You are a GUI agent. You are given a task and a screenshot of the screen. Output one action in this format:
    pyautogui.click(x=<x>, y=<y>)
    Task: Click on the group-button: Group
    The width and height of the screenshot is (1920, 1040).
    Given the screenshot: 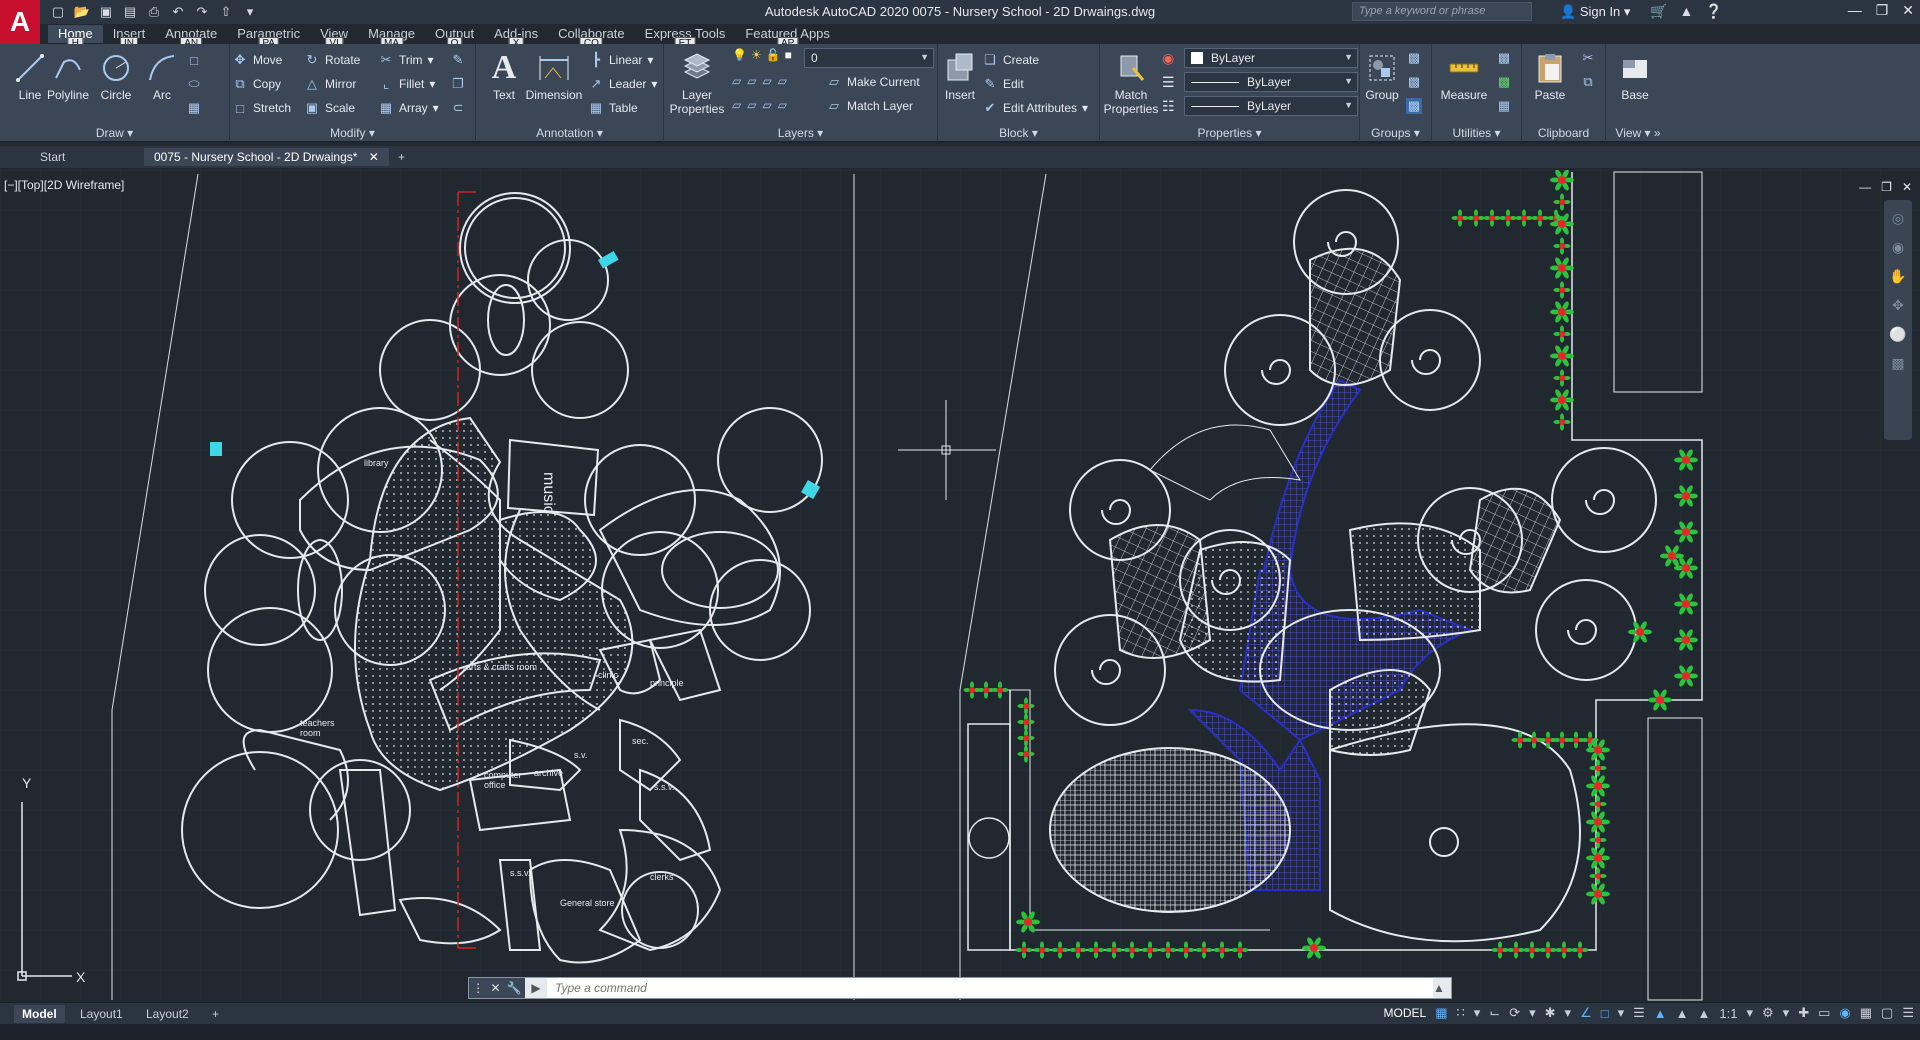 What is the action you would take?
    pyautogui.click(x=1382, y=75)
    